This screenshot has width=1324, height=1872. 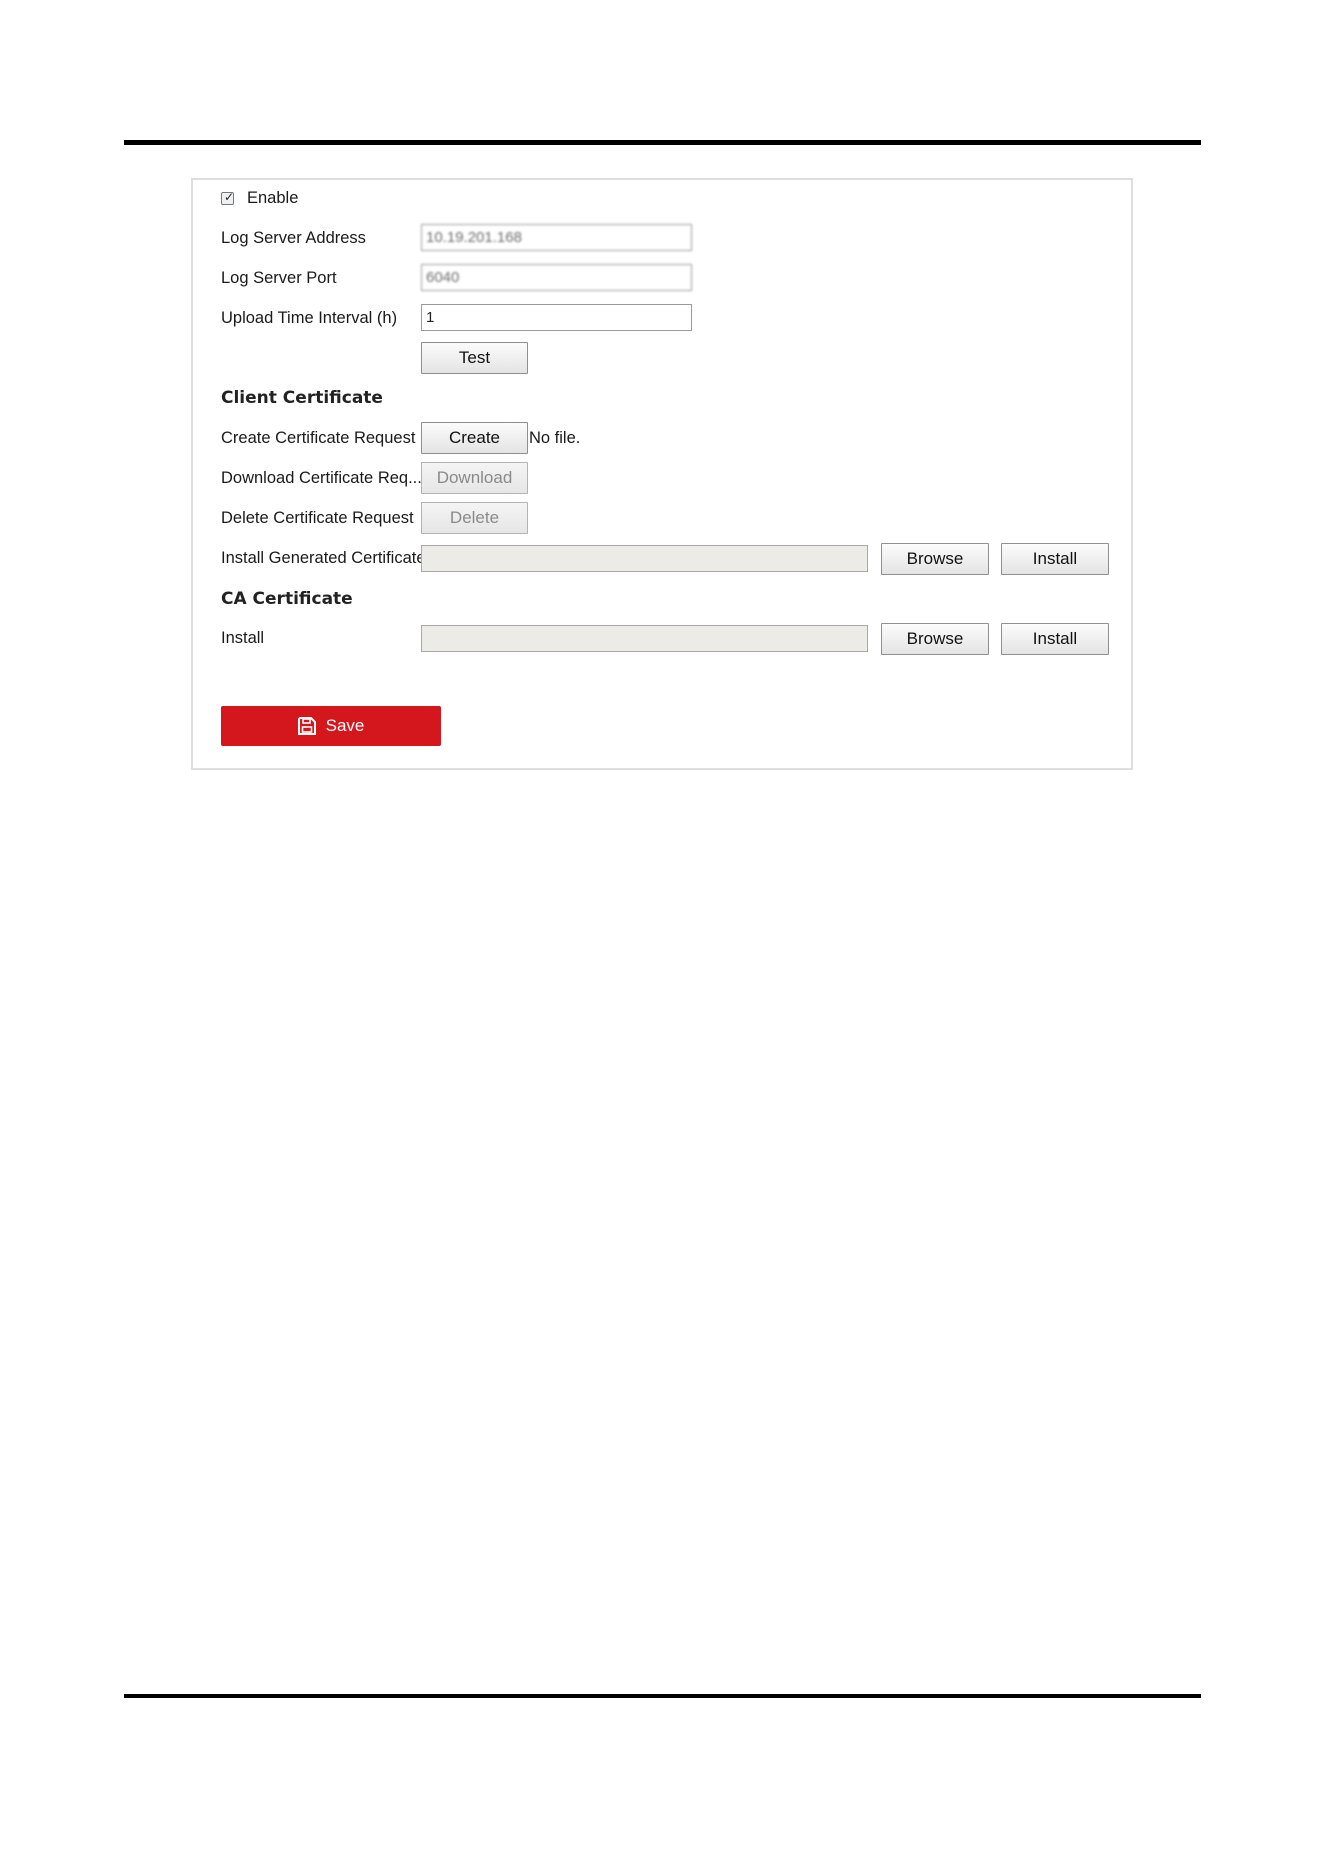 What do you see at coordinates (935, 559) in the screenshot?
I see `client-browse-button: Browse` at bounding box center [935, 559].